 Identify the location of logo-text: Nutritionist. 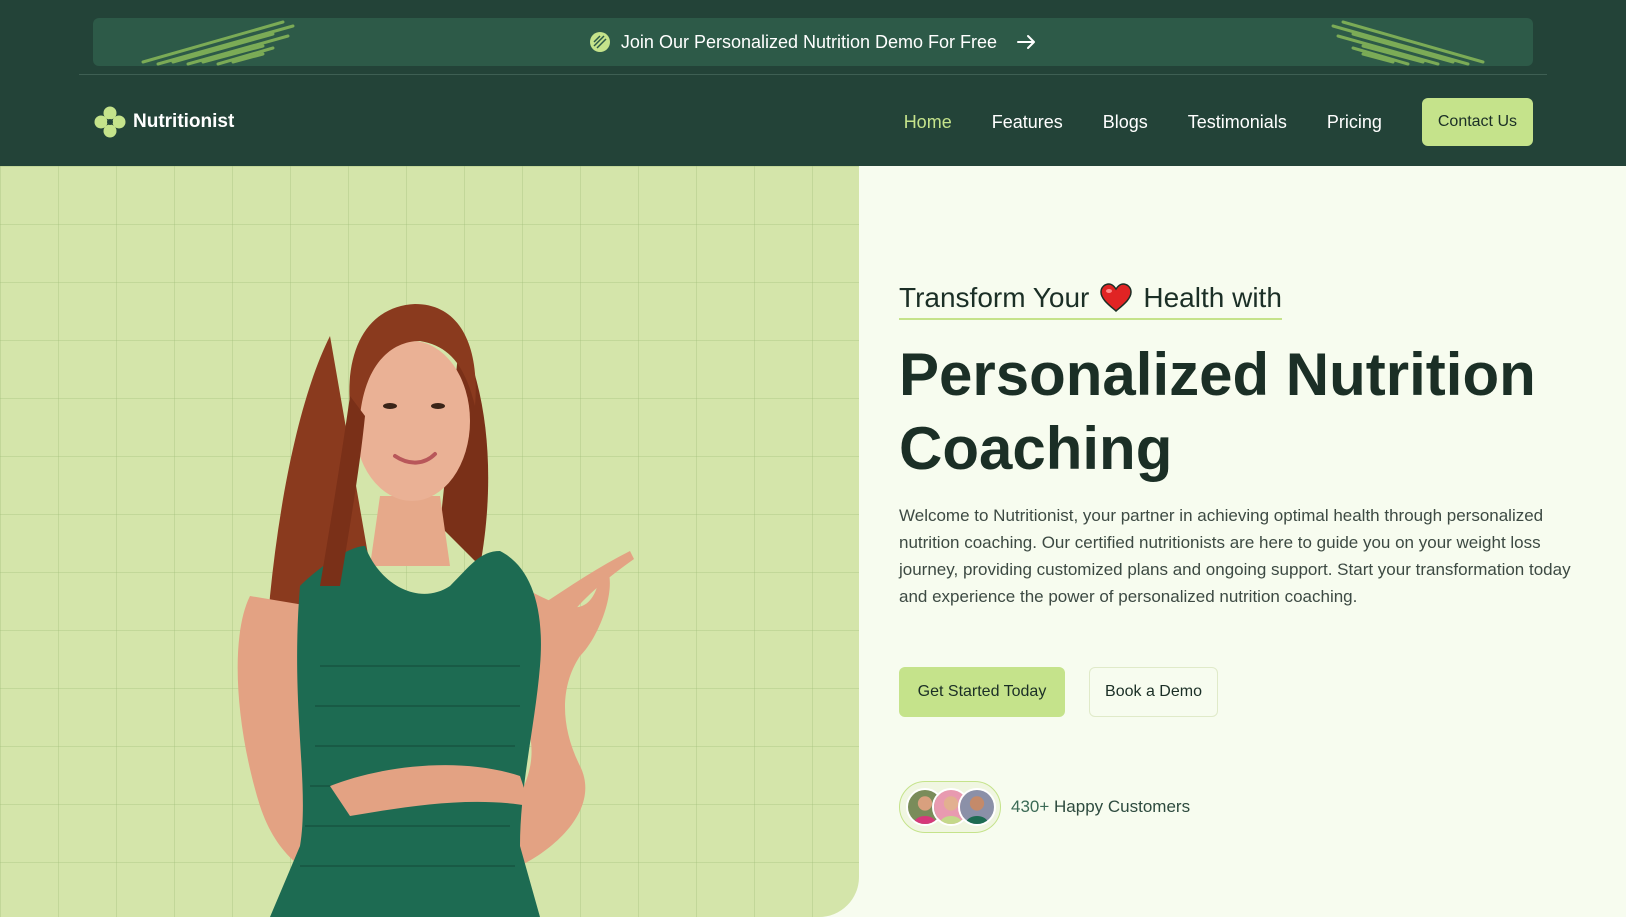
(184, 121).